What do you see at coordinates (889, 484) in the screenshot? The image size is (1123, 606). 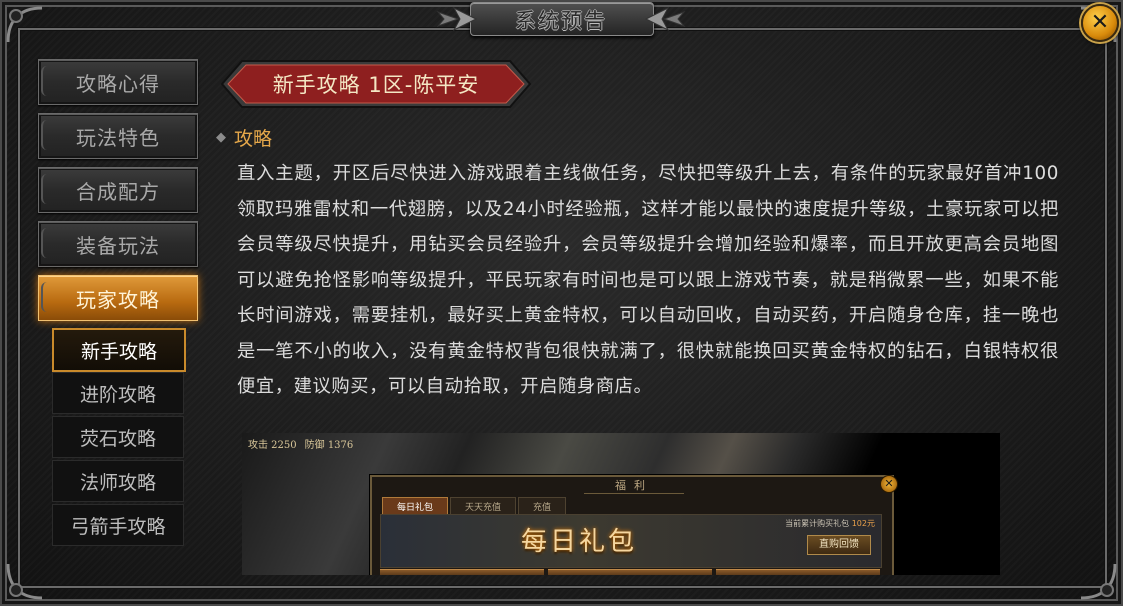 I see `dialog-close-icon: ✕` at bounding box center [889, 484].